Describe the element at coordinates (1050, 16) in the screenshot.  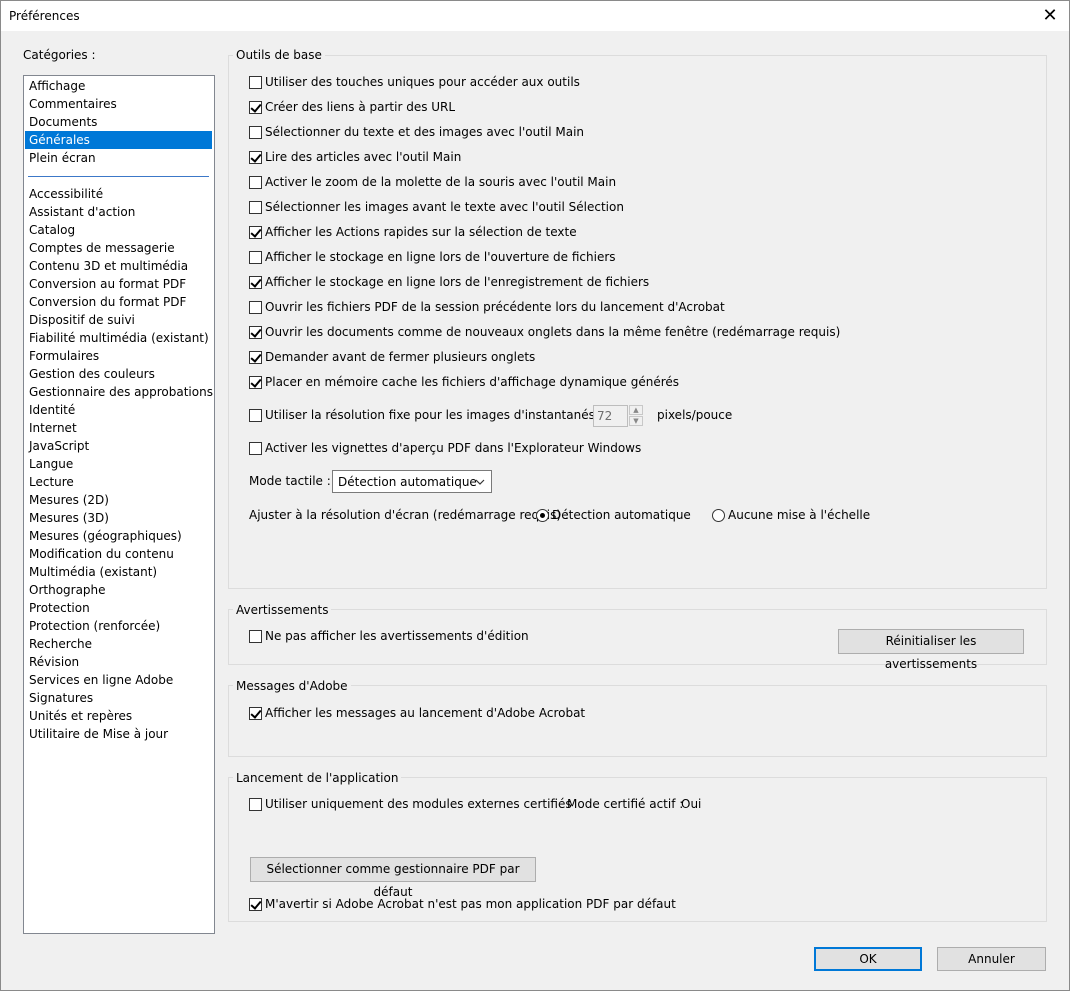
I see `close-icon: ✕` at that location.